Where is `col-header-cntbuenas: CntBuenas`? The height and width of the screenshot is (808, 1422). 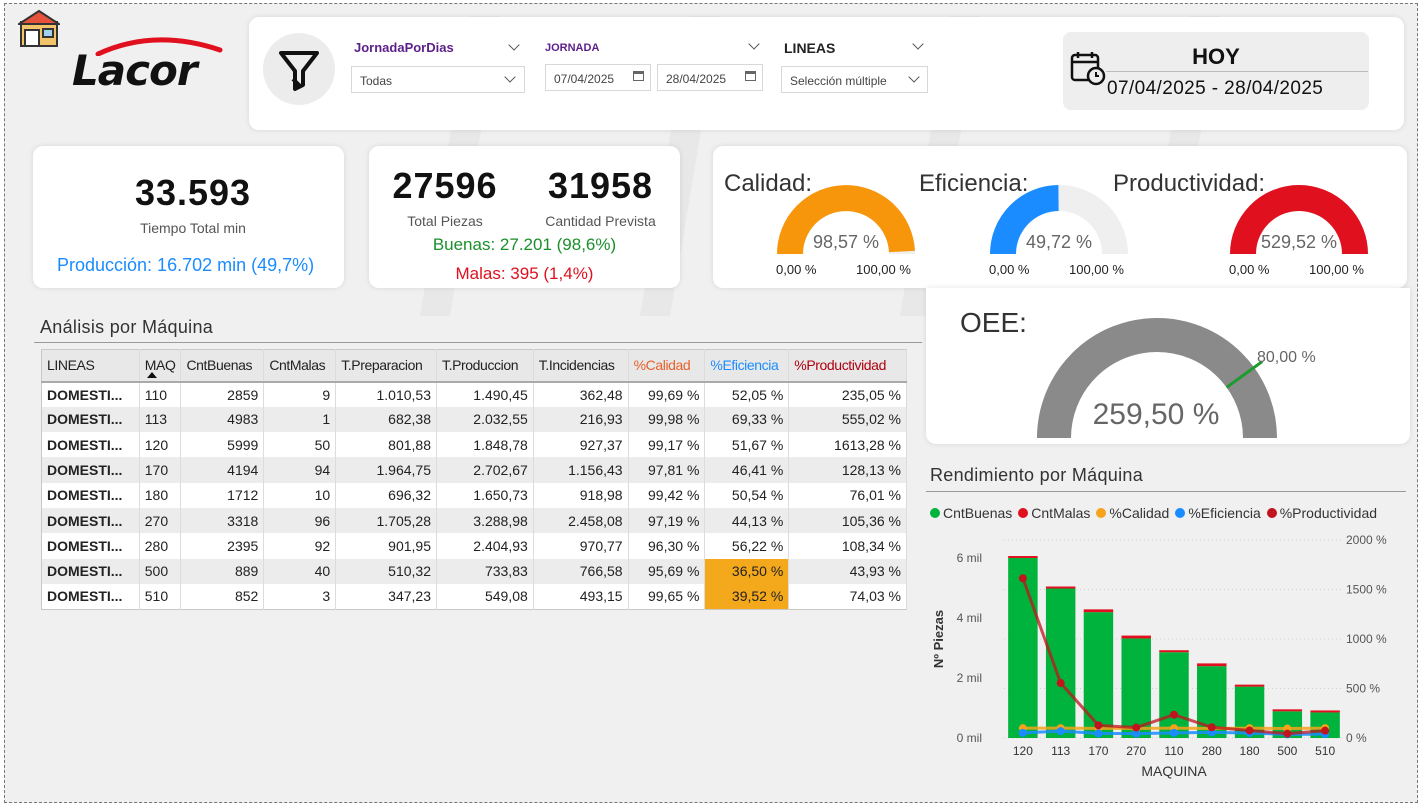 col-header-cntbuenas: CntBuenas is located at coordinates (222, 366).